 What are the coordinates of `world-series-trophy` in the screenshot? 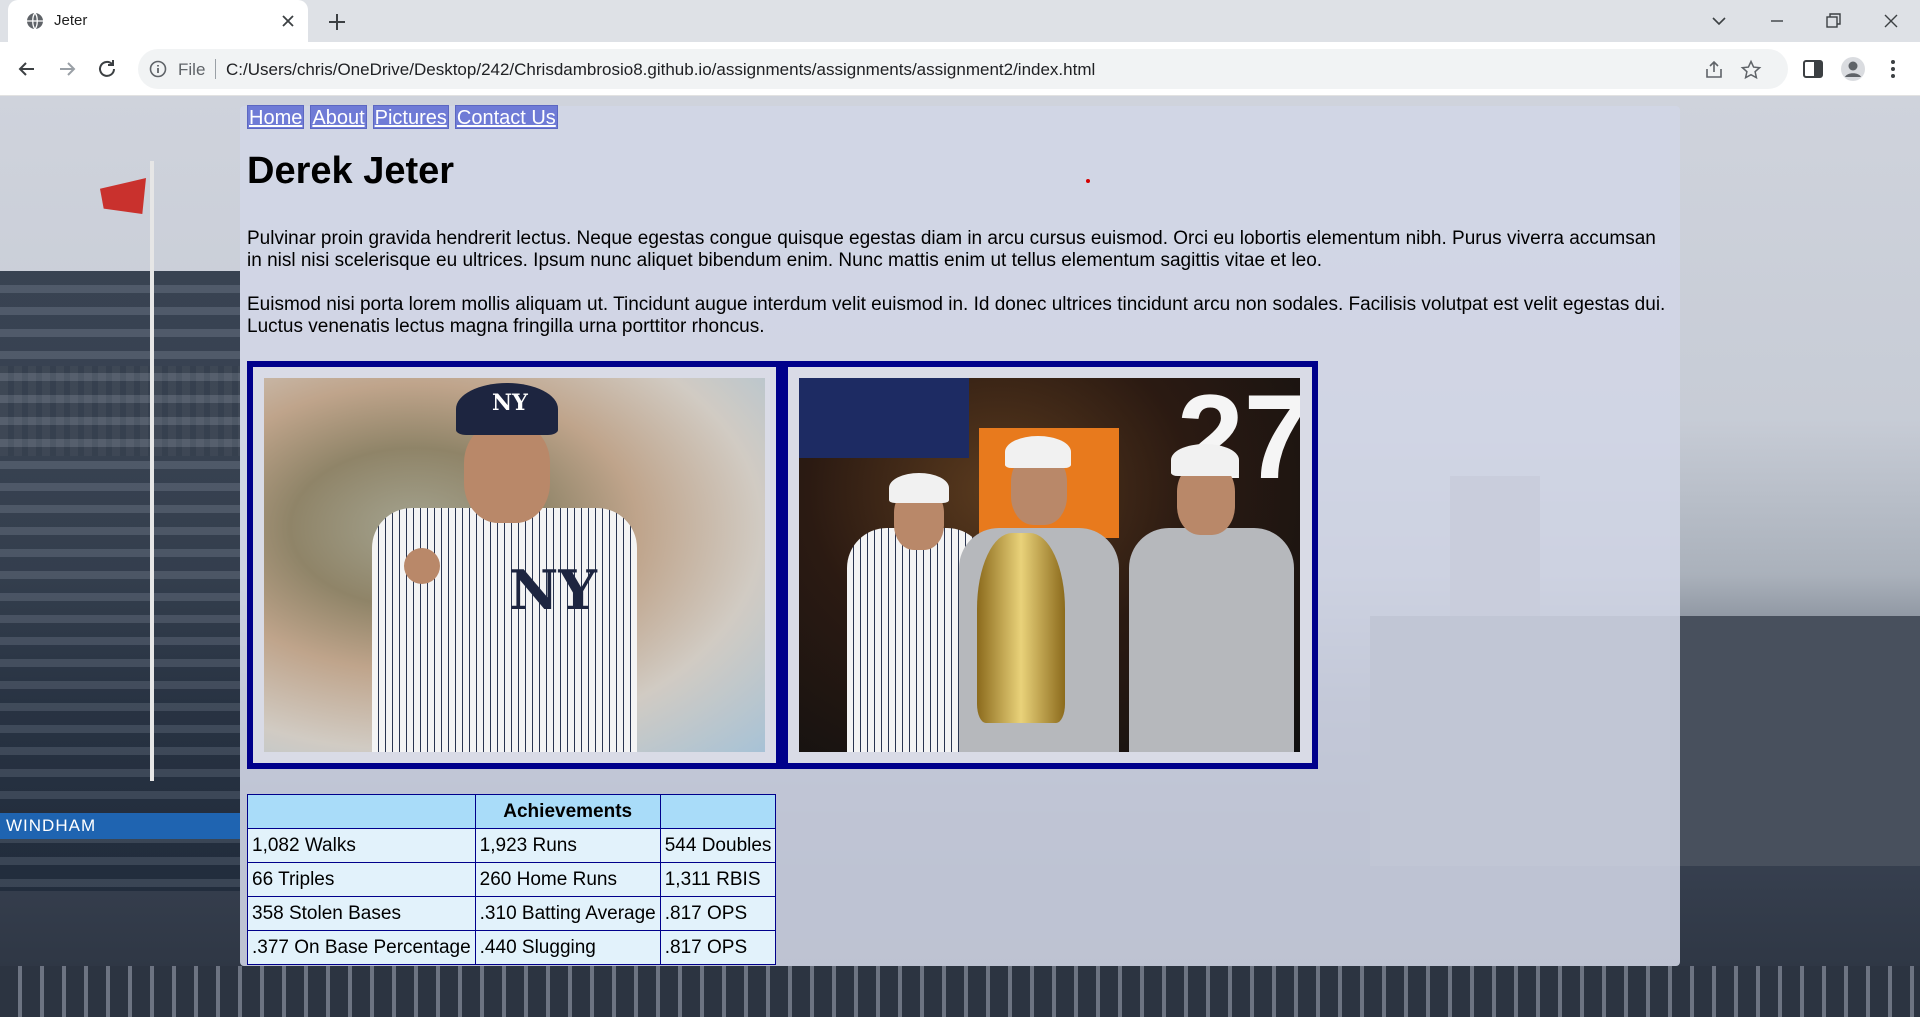 It's located at (1021, 628).